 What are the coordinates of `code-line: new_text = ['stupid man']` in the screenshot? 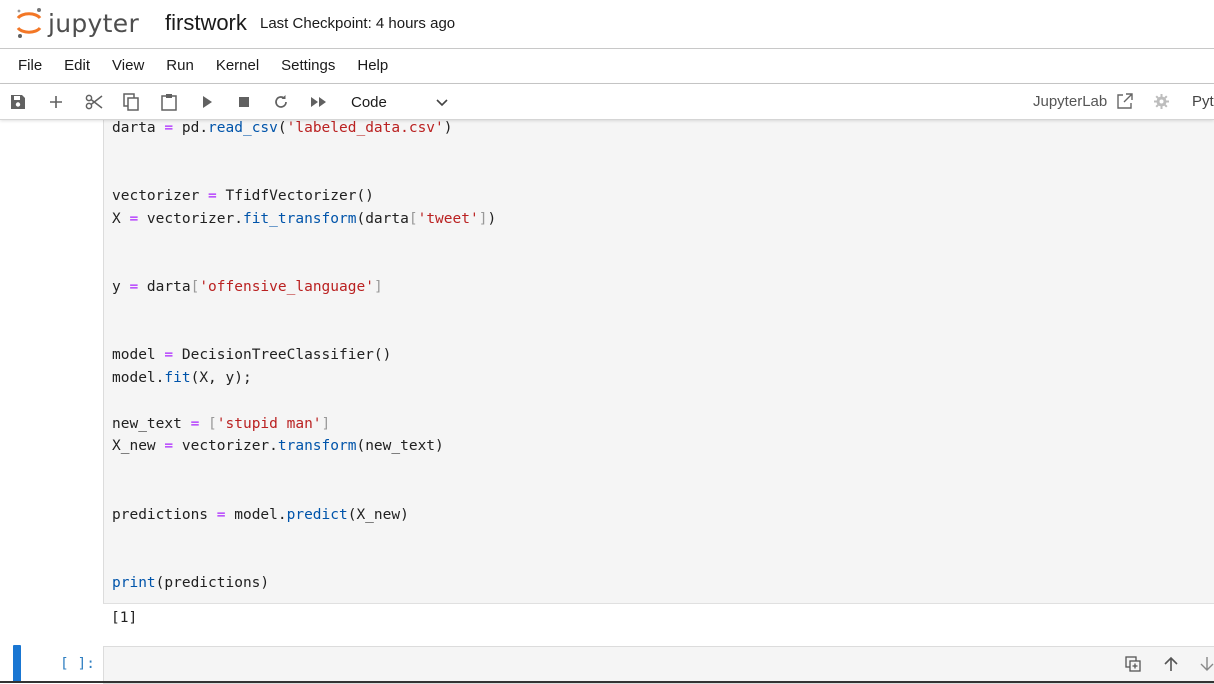 It's located at (221, 424).